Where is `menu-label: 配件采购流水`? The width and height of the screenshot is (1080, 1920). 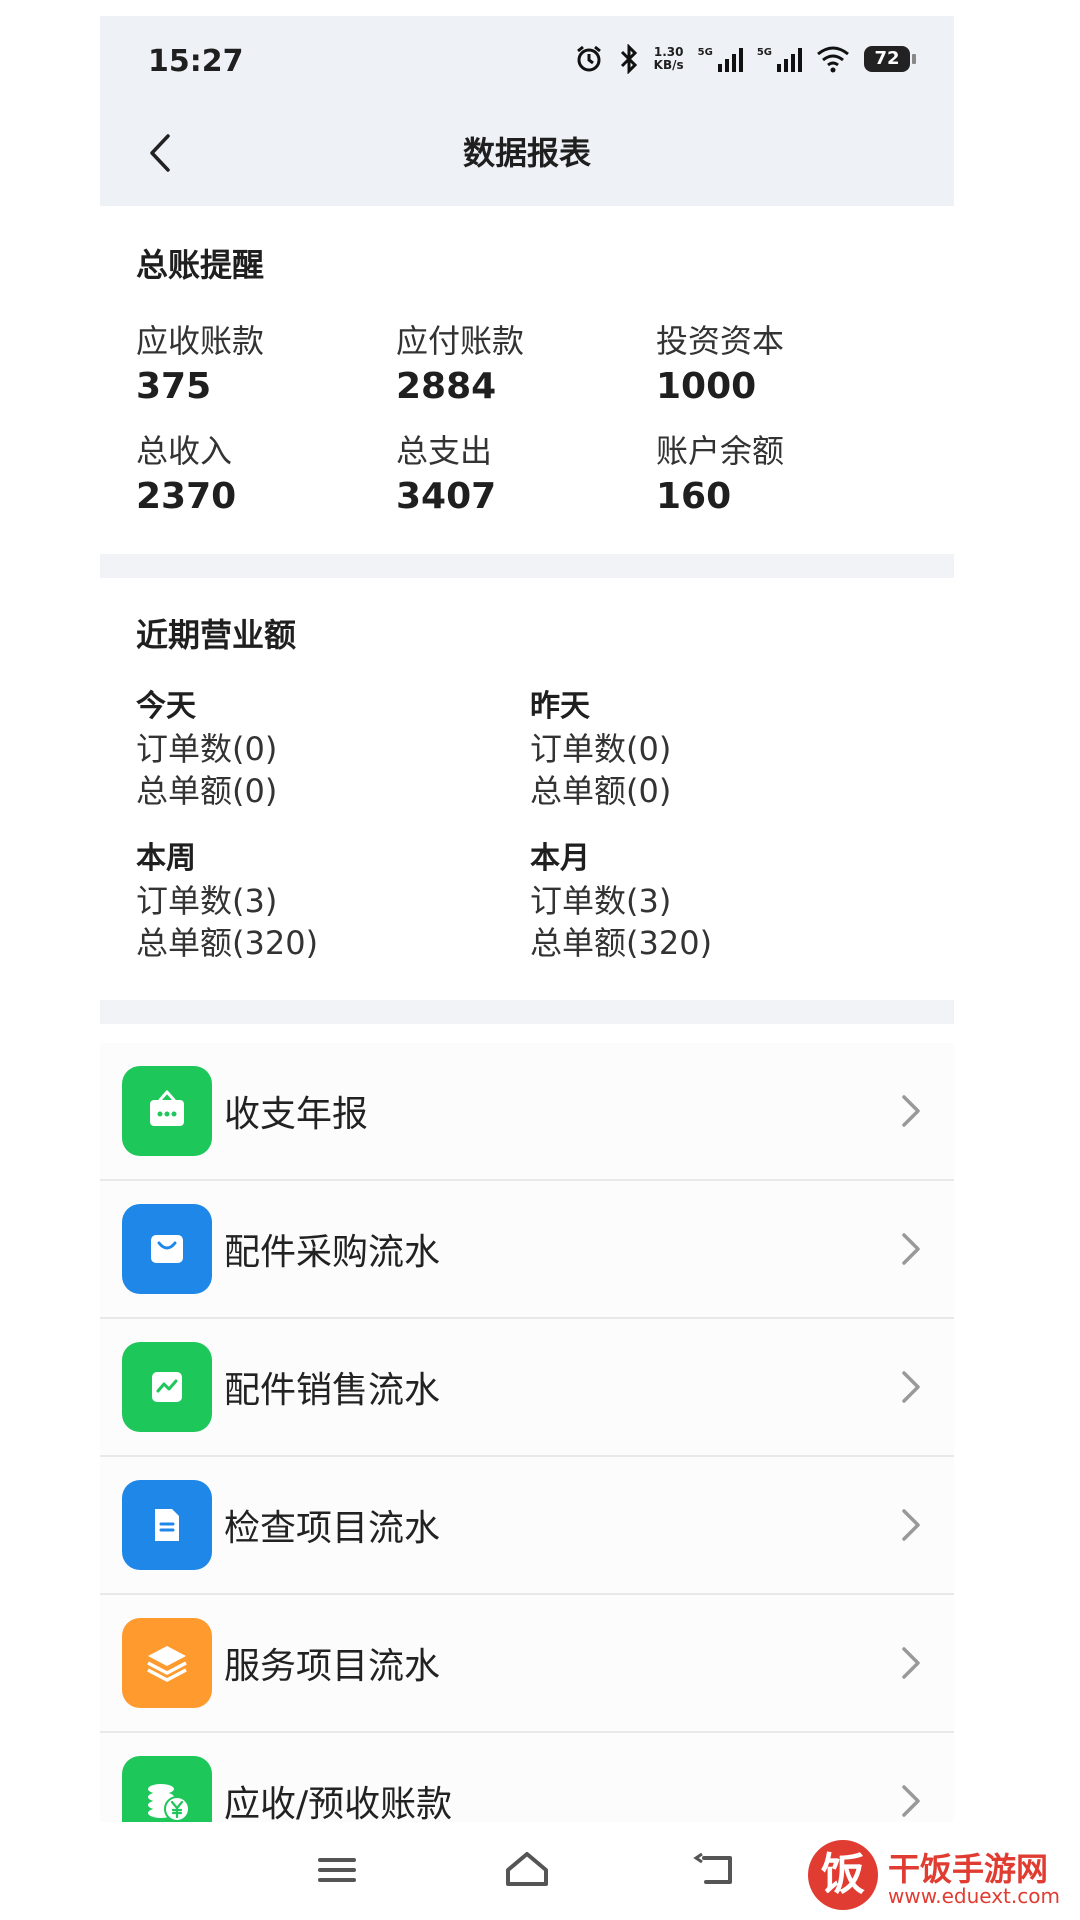 menu-label: 配件采购流水 is located at coordinates (332, 1252).